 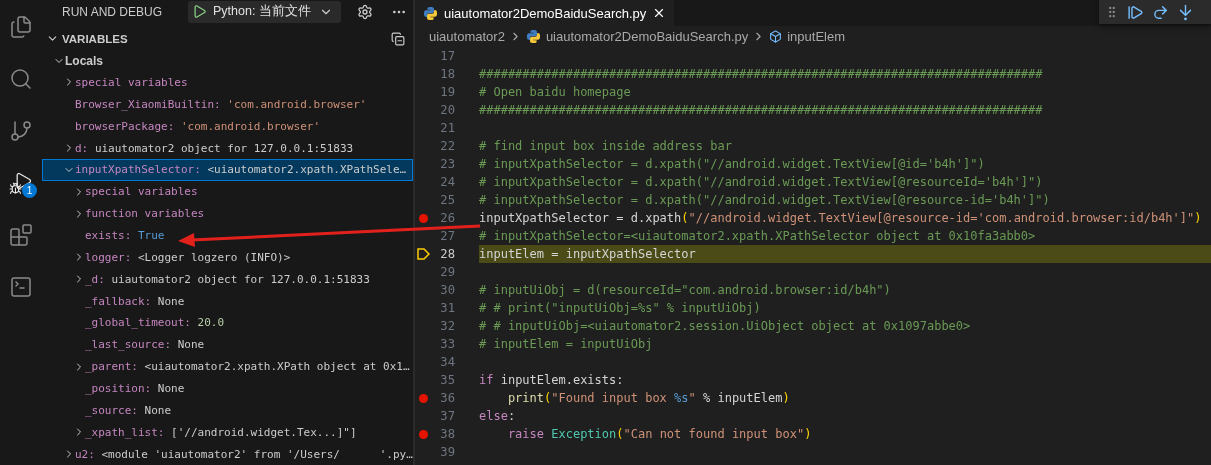 What do you see at coordinates (757, 236) in the screenshot?
I see `code-line: # inputXpathSelector=<uiautomator2.xpath.XPathSelector object at 0x10fa3abb0>` at bounding box center [757, 236].